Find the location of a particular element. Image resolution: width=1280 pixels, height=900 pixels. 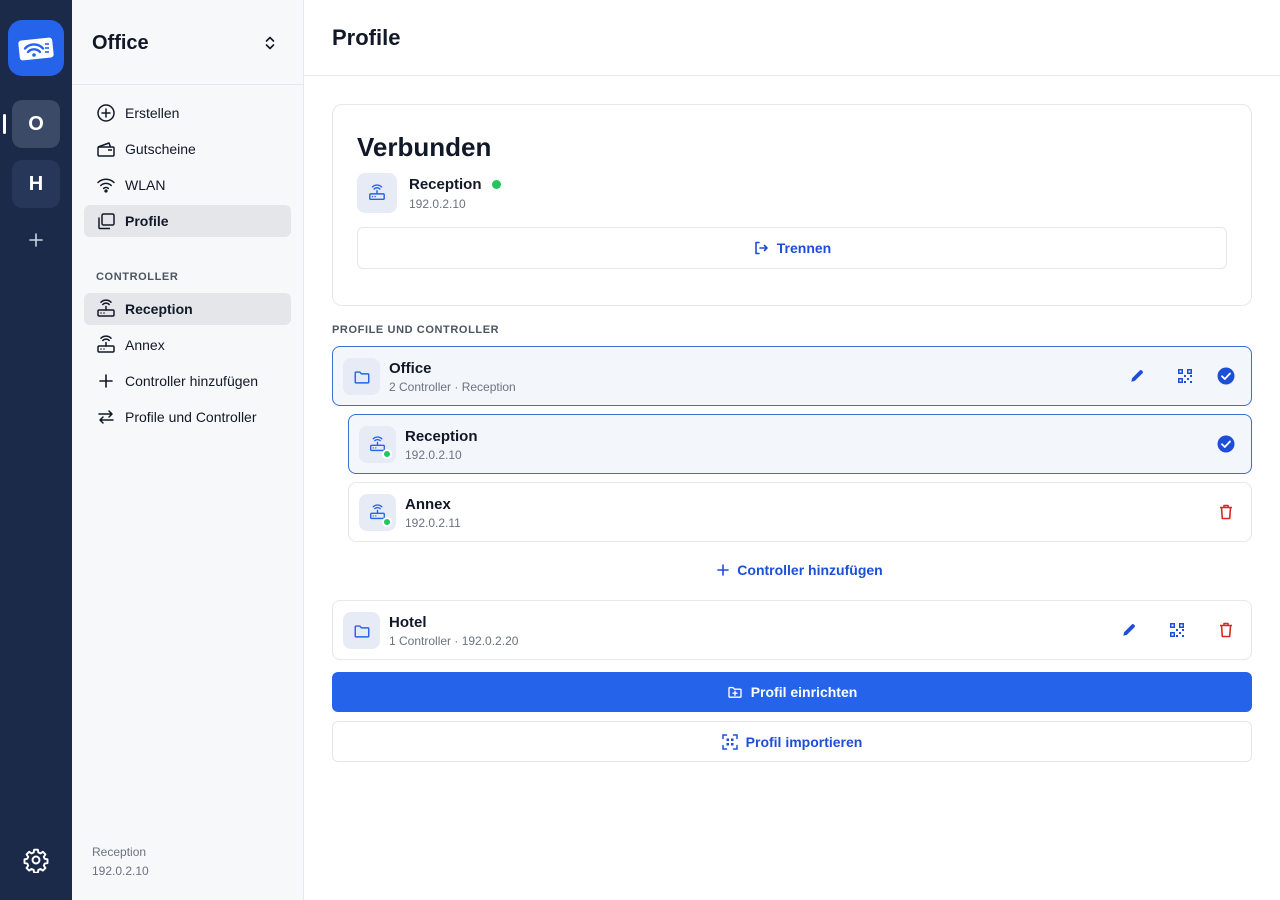

connected-controller-name: Reception is located at coordinates (119, 852).